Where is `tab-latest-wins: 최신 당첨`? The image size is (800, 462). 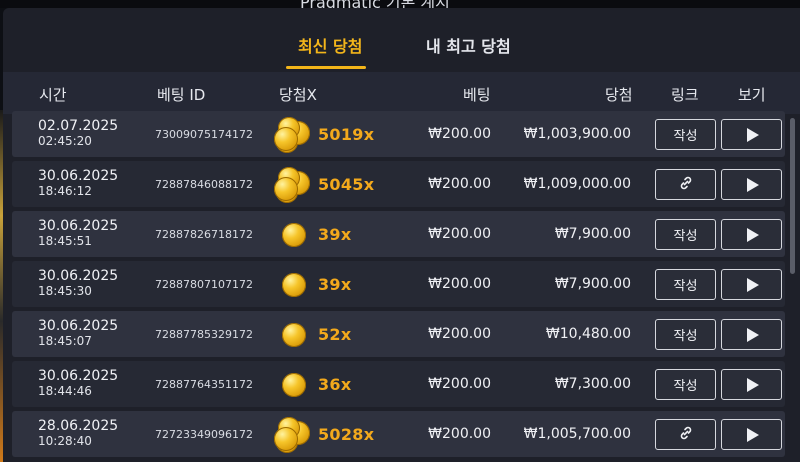 tab-latest-wins: 최신 당첨 is located at coordinates (330, 45).